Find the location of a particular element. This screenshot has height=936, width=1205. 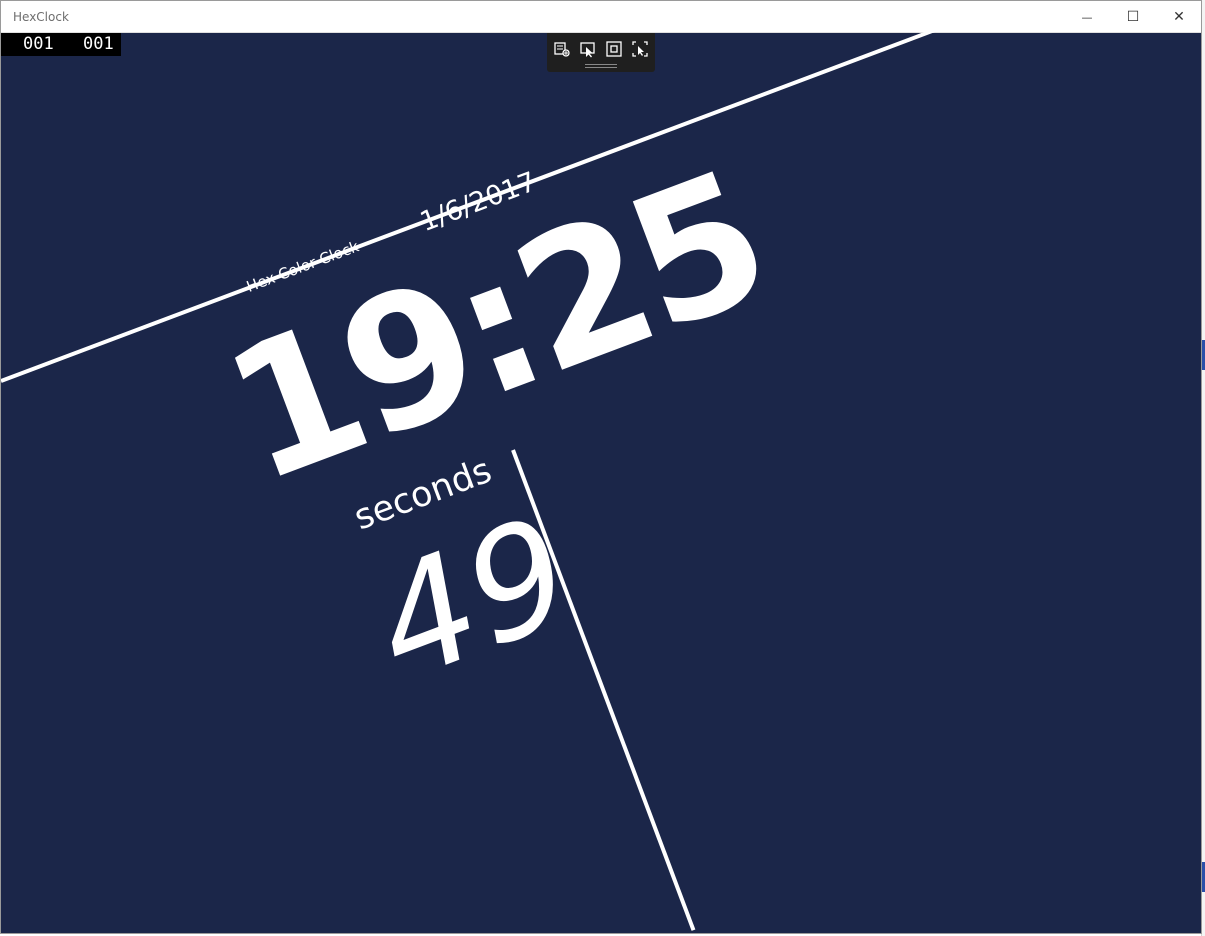

frame-counter-right: 001 is located at coordinates (98, 44).